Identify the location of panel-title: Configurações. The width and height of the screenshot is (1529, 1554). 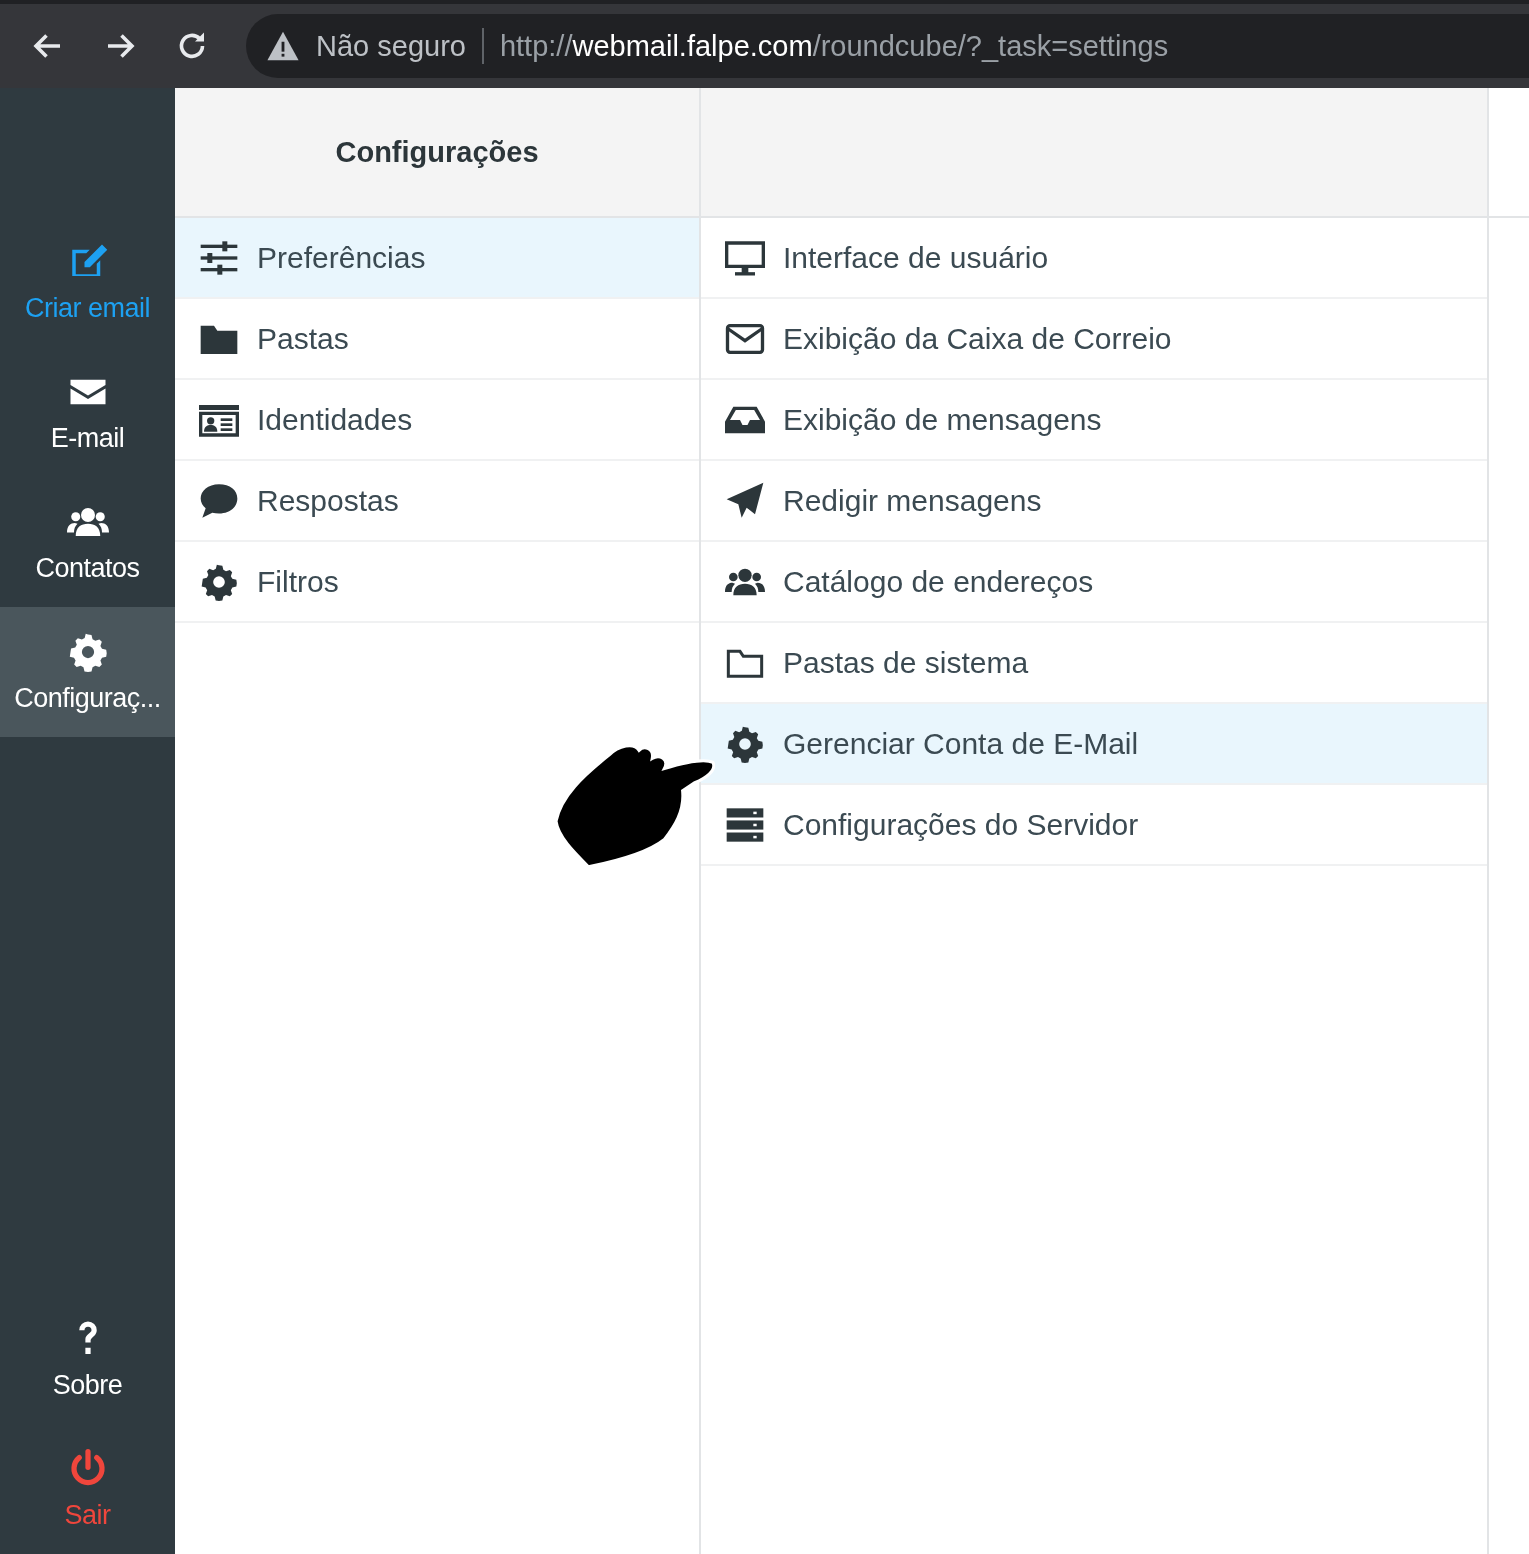
(437, 152).